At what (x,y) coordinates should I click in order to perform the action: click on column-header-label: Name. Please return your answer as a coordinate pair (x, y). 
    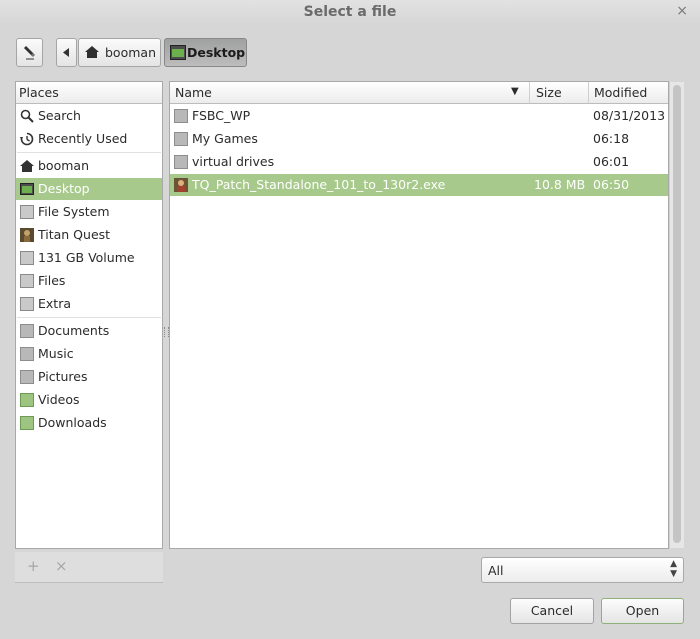
    Looking at the image, I should click on (193, 92).